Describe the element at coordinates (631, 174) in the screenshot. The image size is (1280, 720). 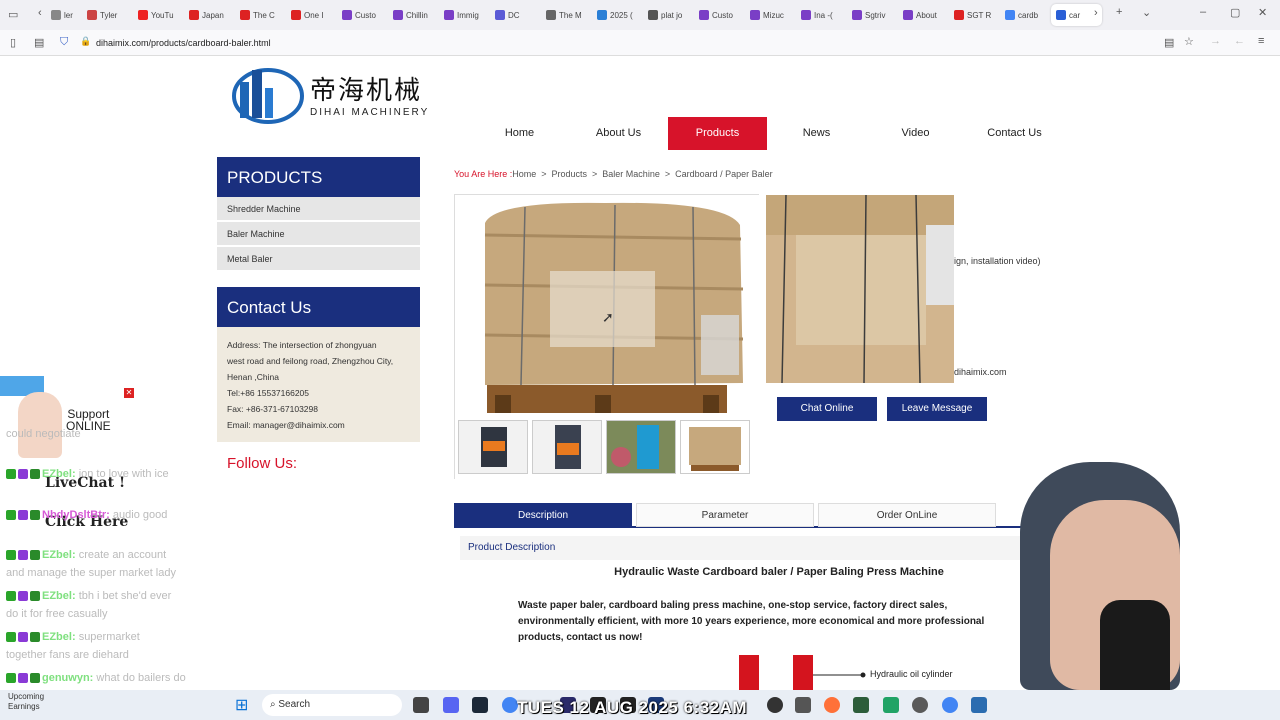
I see `breadcrumb-link: Baler Machine` at that location.